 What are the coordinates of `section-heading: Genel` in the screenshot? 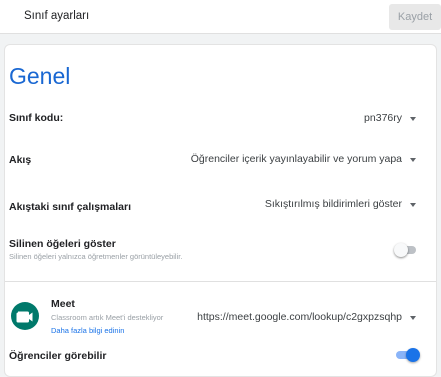 It's located at (40, 76).